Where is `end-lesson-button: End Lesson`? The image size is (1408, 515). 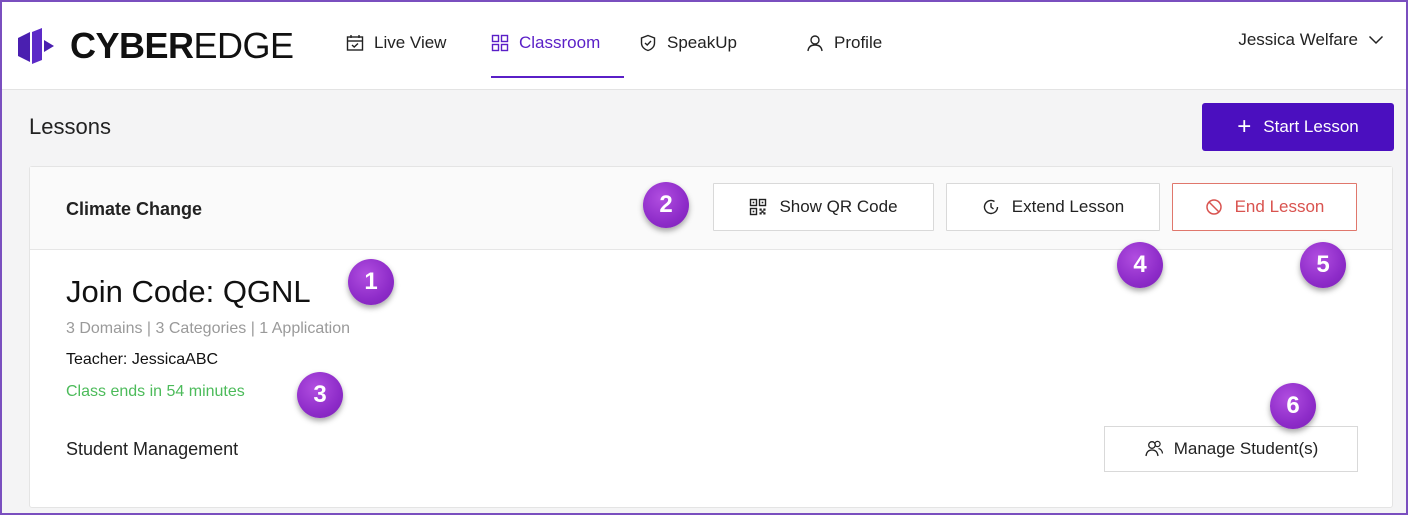
end-lesson-button: End Lesson is located at coordinates (1264, 207).